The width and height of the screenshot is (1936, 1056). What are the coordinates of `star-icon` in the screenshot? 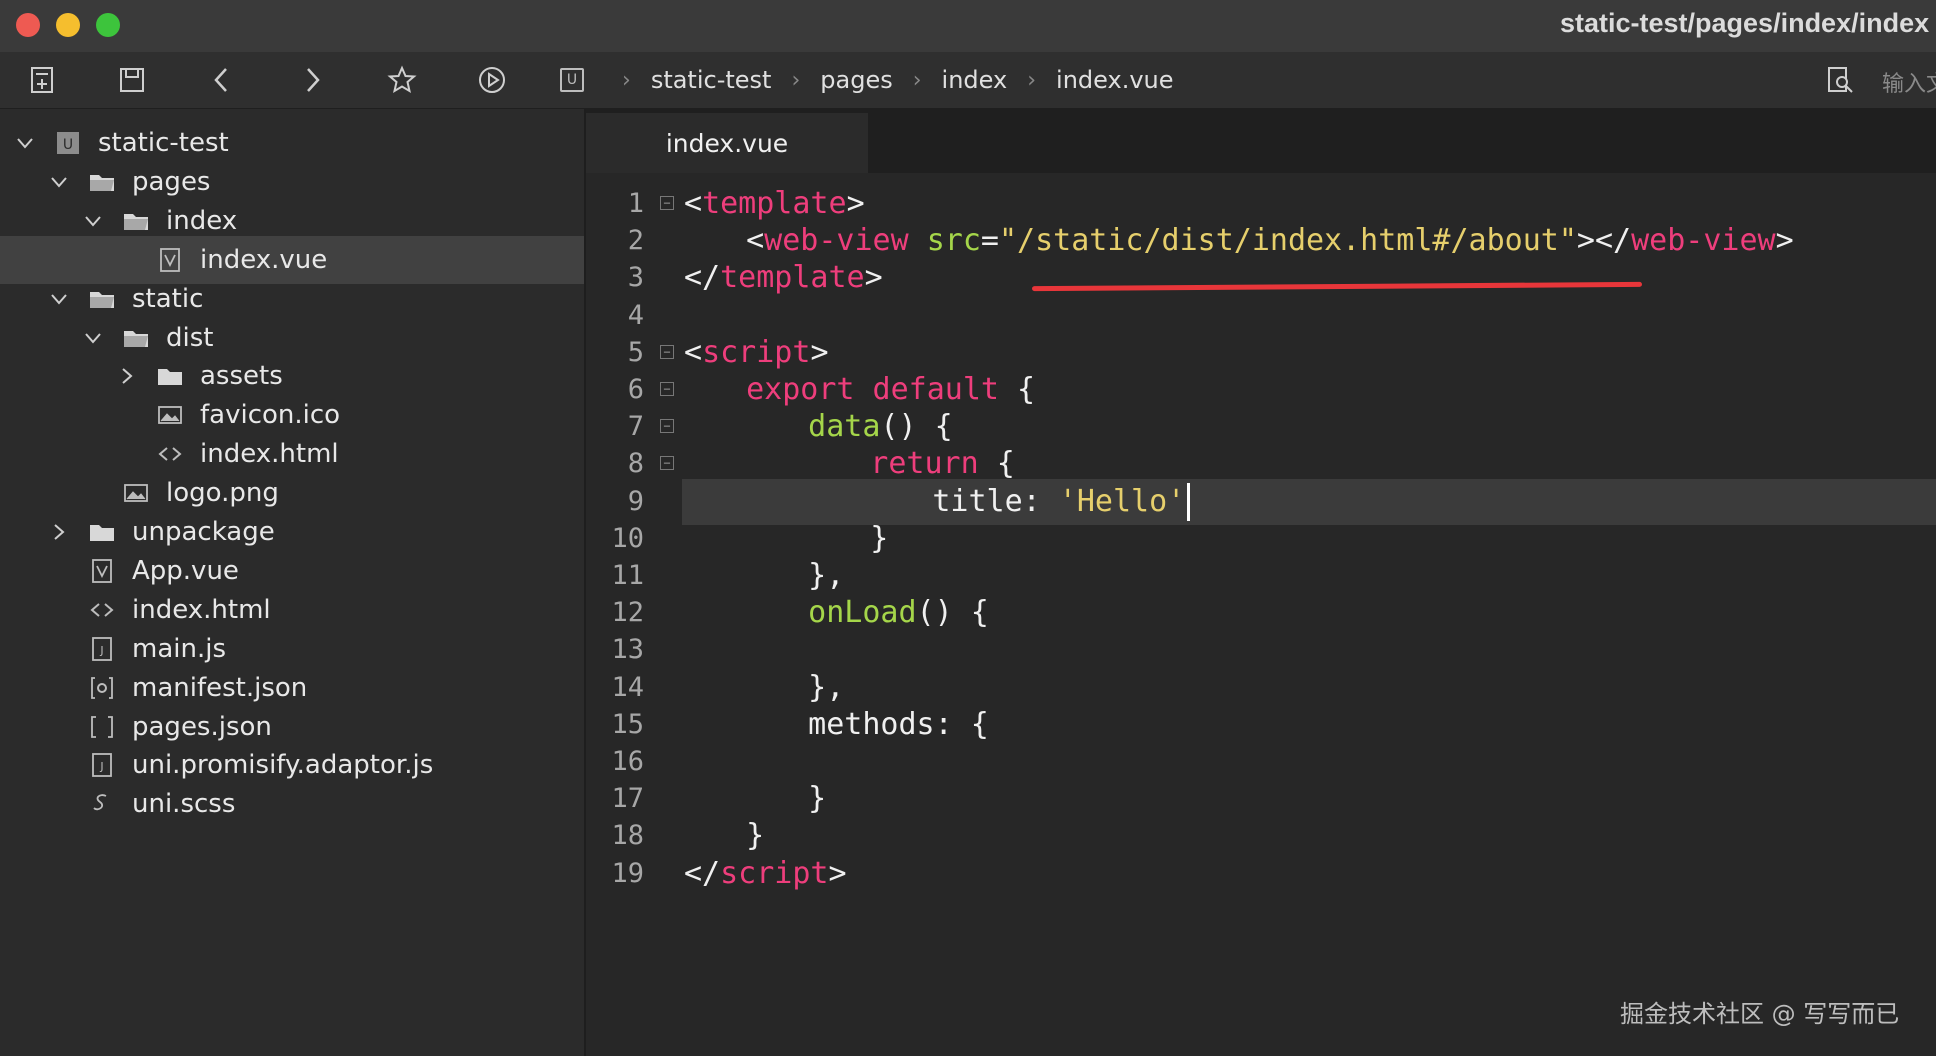 It's located at (402, 79).